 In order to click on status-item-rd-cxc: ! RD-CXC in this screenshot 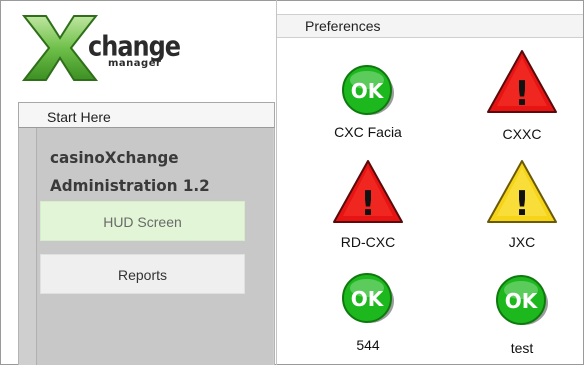, I will do `click(368, 204)`.